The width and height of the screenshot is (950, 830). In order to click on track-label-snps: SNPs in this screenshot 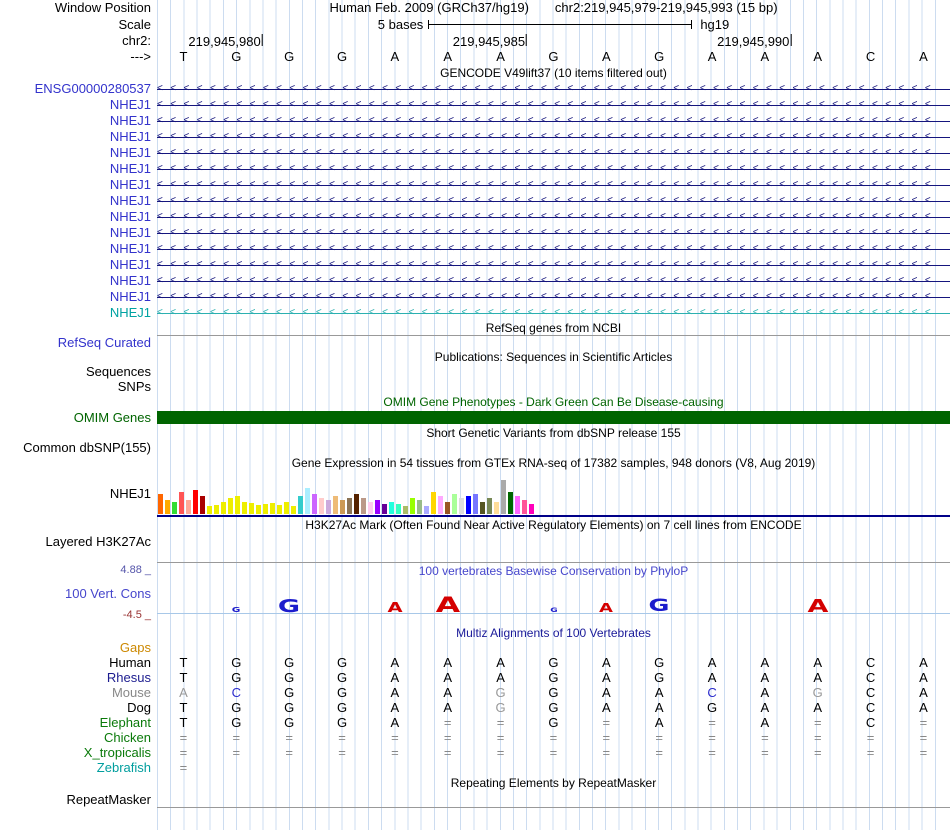, I will do `click(78, 386)`.